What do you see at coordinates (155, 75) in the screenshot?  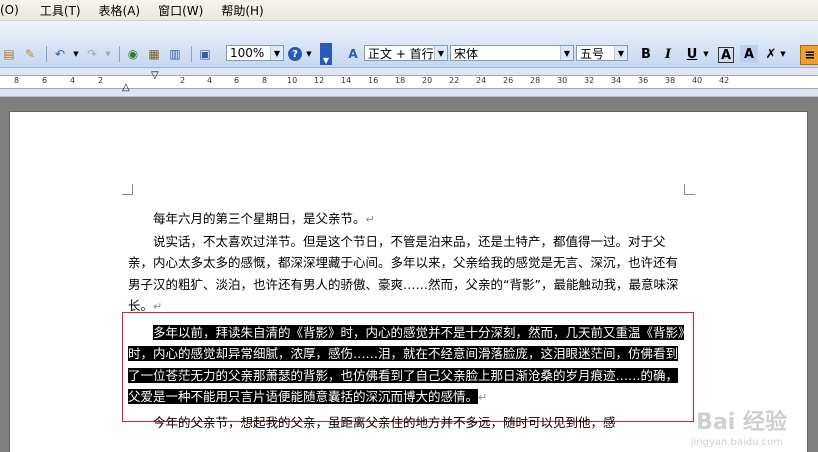 I see `first-line-indent-marker: ▽` at bounding box center [155, 75].